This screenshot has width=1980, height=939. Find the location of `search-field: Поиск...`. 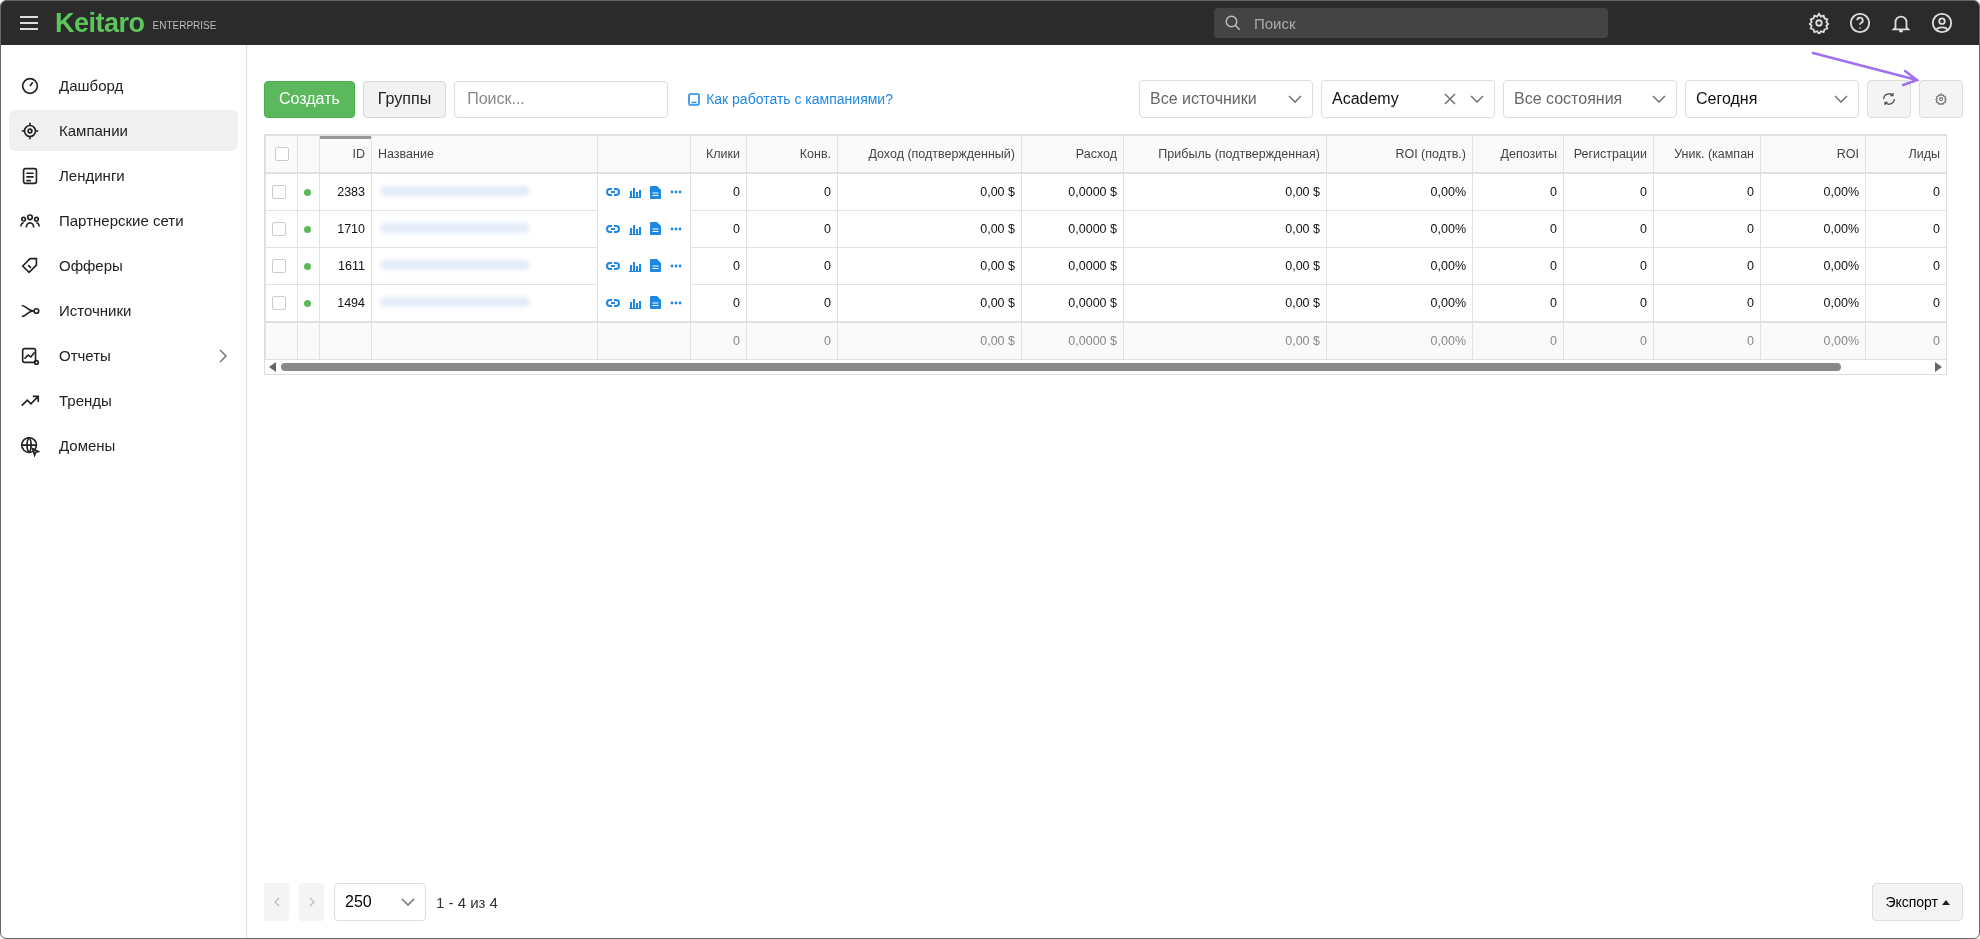

search-field: Поиск... is located at coordinates (561, 99).